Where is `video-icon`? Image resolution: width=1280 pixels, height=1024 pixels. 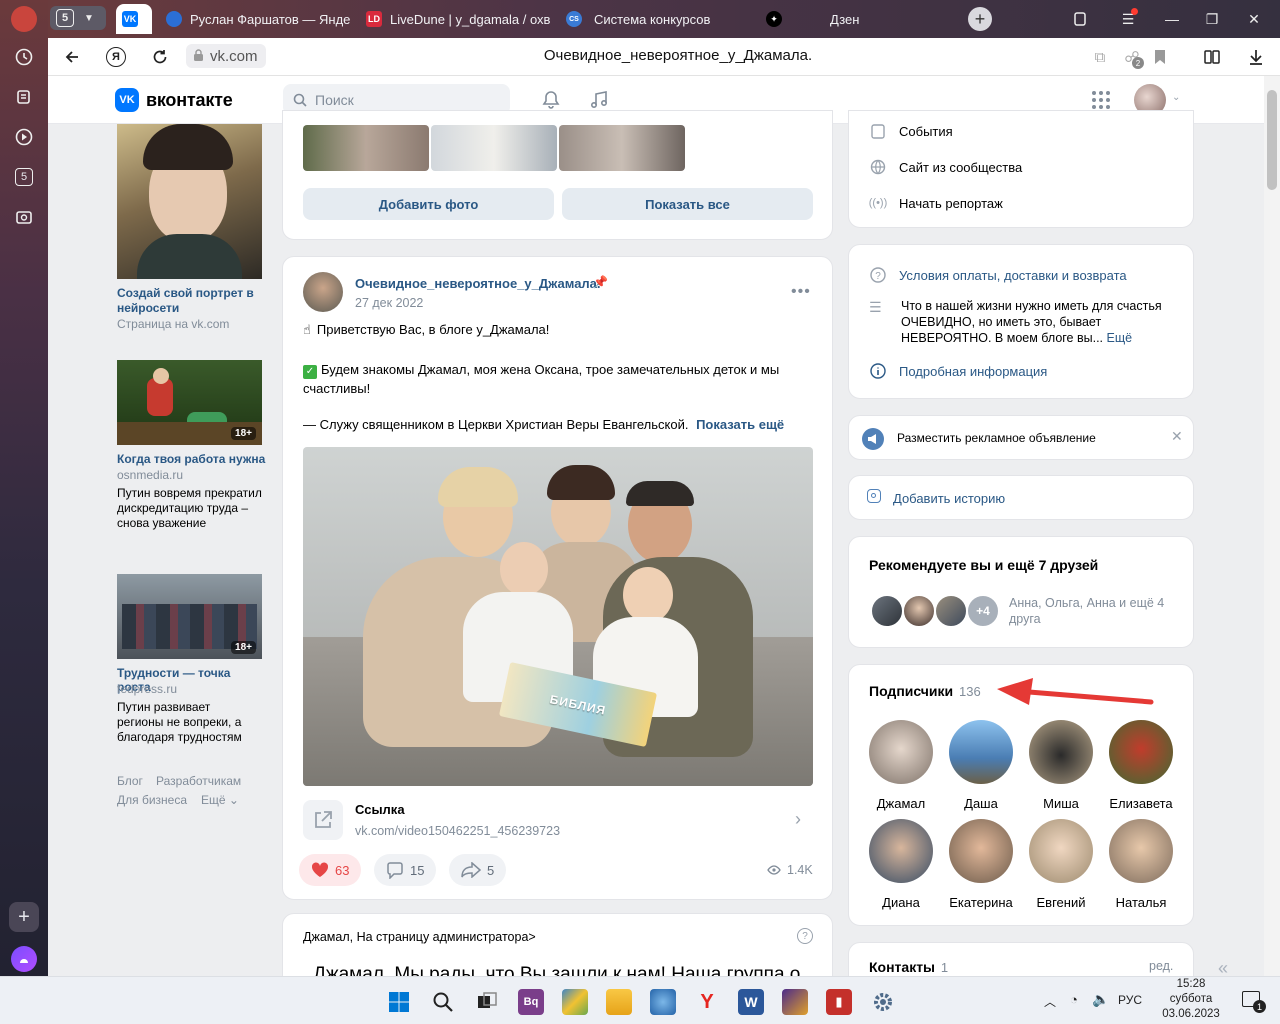
video-icon is located at coordinates (24, 137).